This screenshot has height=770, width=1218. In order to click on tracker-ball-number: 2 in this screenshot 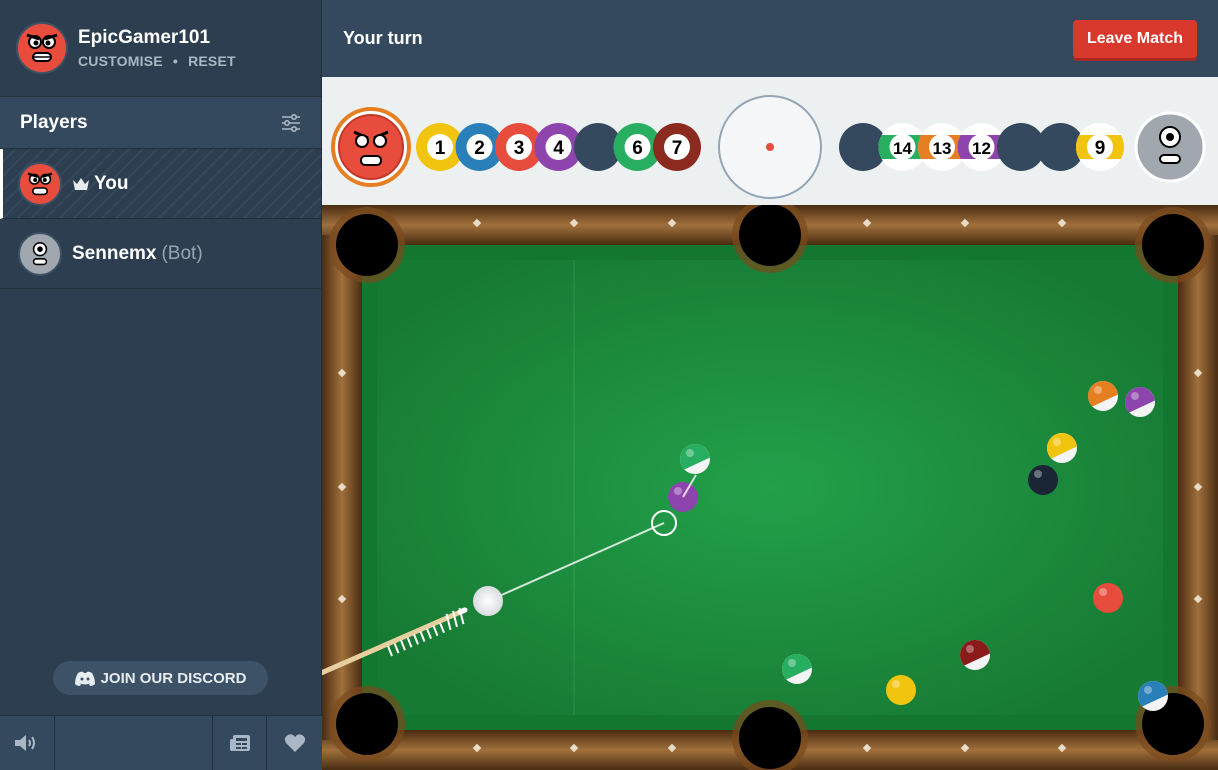, I will do `click(479, 148)`.